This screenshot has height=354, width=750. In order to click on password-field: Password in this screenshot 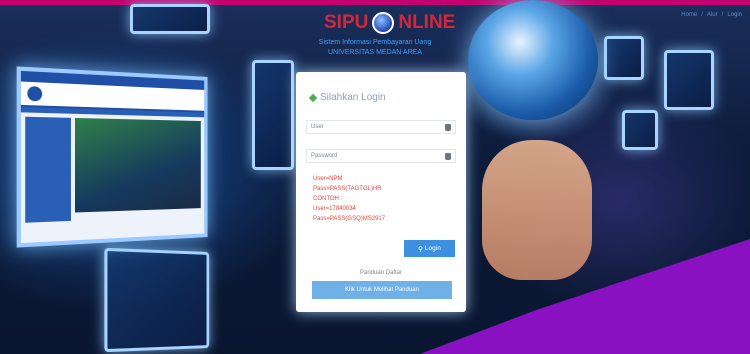, I will do `click(381, 156)`.